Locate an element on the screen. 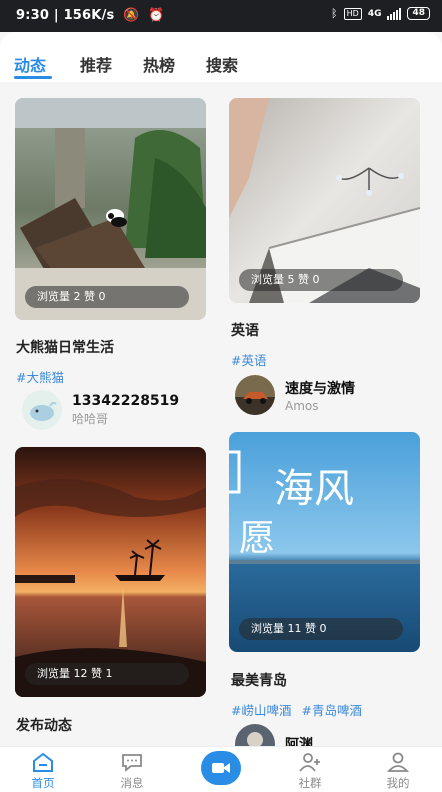 Image resolution: width=442 pixels, height=792 pixels. tab-dynamic: 动态 is located at coordinates (30, 64).